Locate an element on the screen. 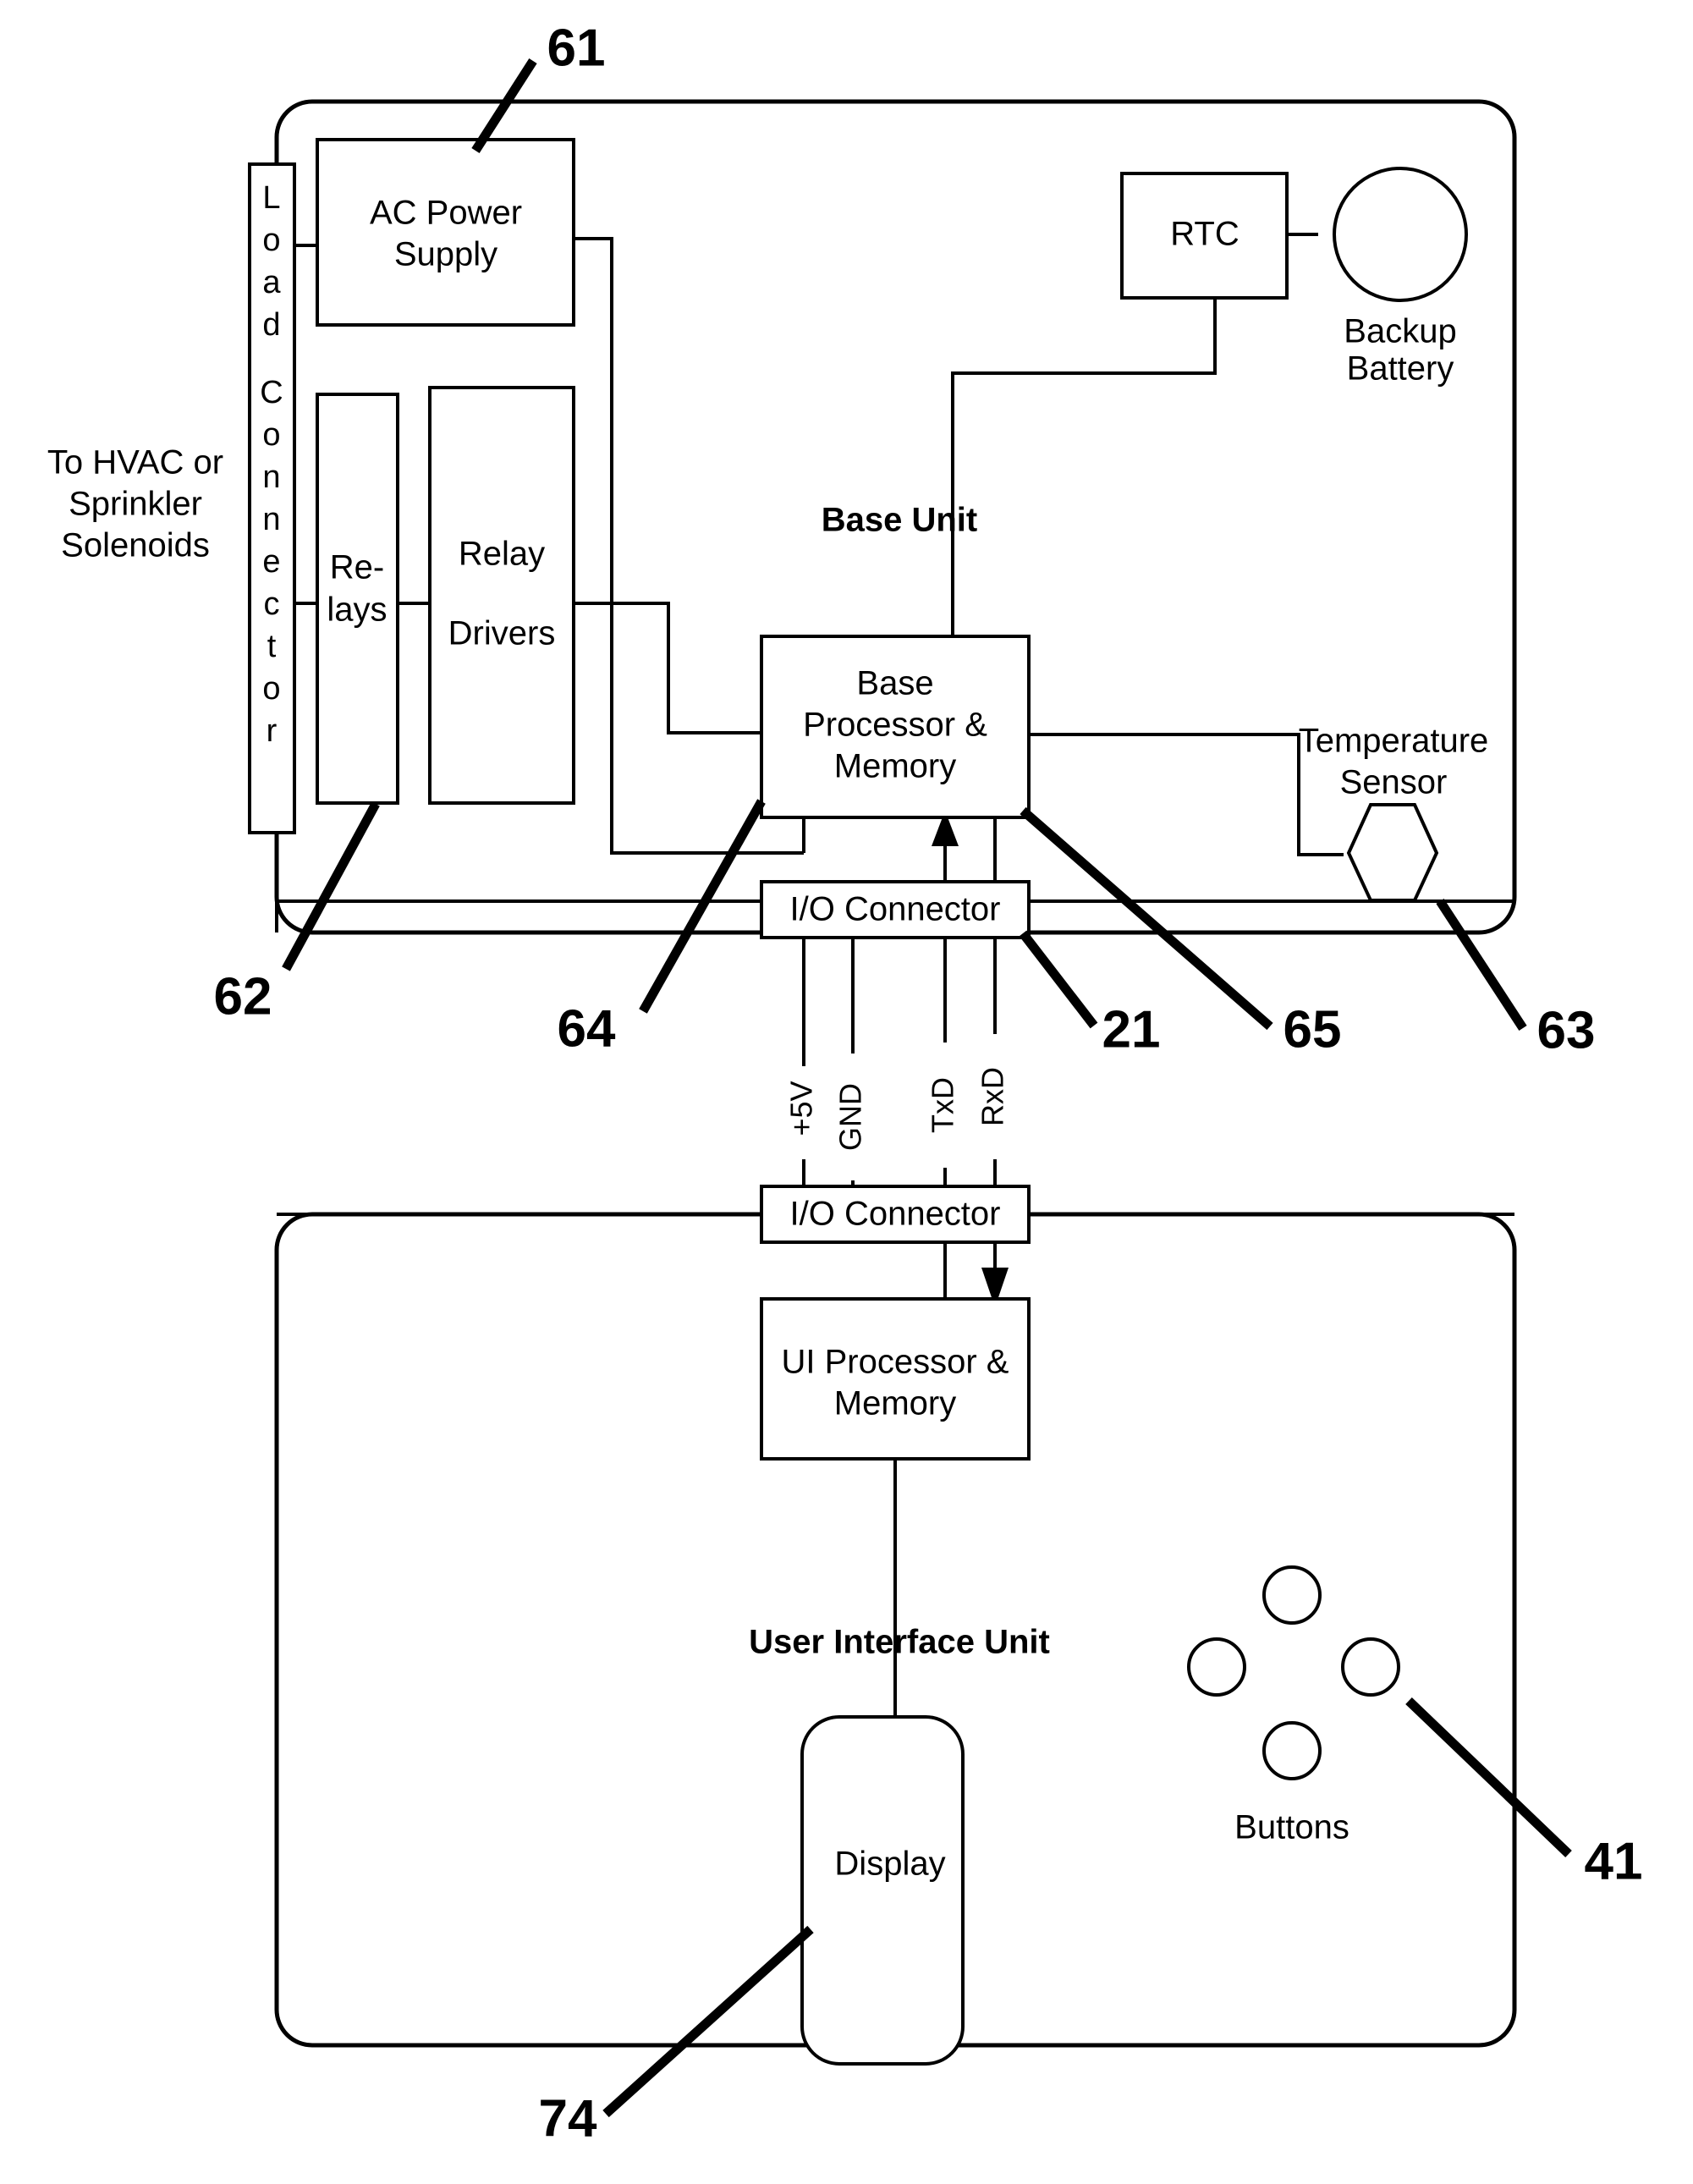 The image size is (1693, 2184). button-down is located at coordinates (1292, 1750).